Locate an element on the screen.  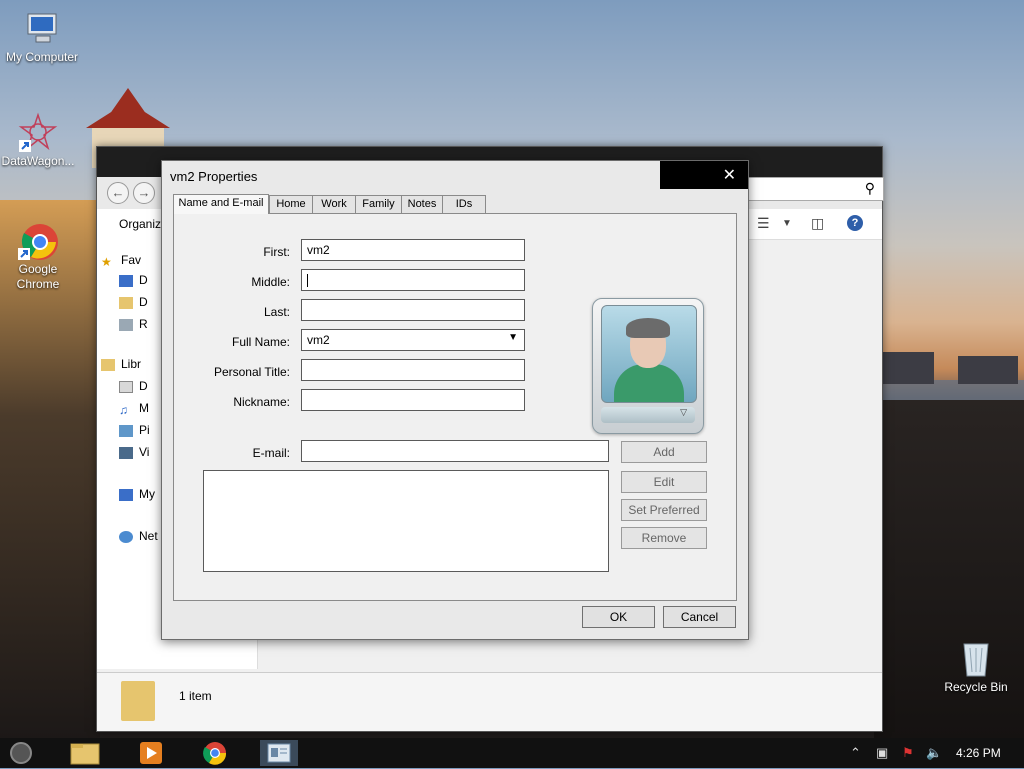
desktop-icon-label: Google Chrome is located at coordinates (38, 276).